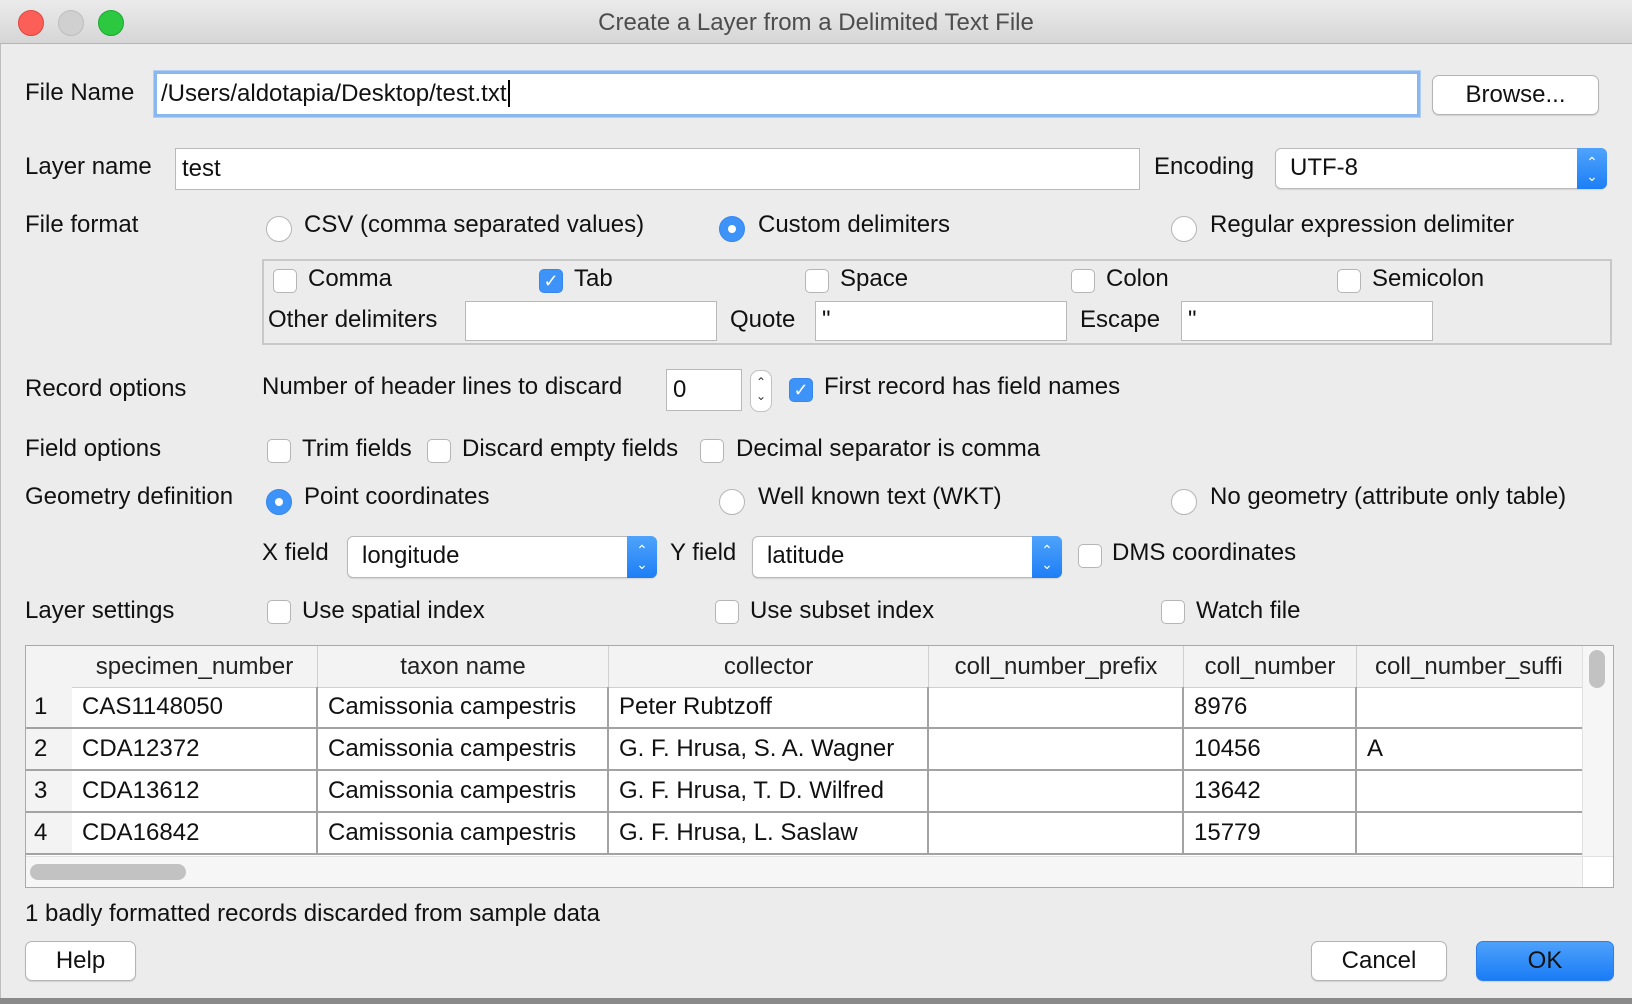 The image size is (1632, 1004). What do you see at coordinates (769, 791) in the screenshot?
I see `table-cell: G. F. Hrusa, T. D. Wilfred` at bounding box center [769, 791].